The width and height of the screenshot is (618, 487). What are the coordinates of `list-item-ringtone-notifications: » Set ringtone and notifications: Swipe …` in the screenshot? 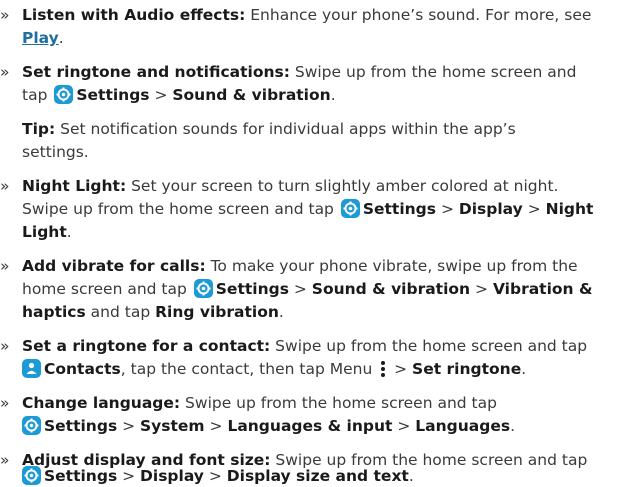 It's located at (288, 72).